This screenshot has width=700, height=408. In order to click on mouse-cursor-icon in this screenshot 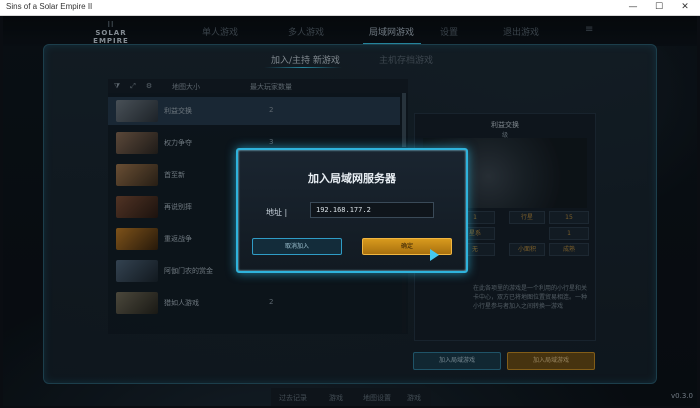, I will do `click(434, 255)`.